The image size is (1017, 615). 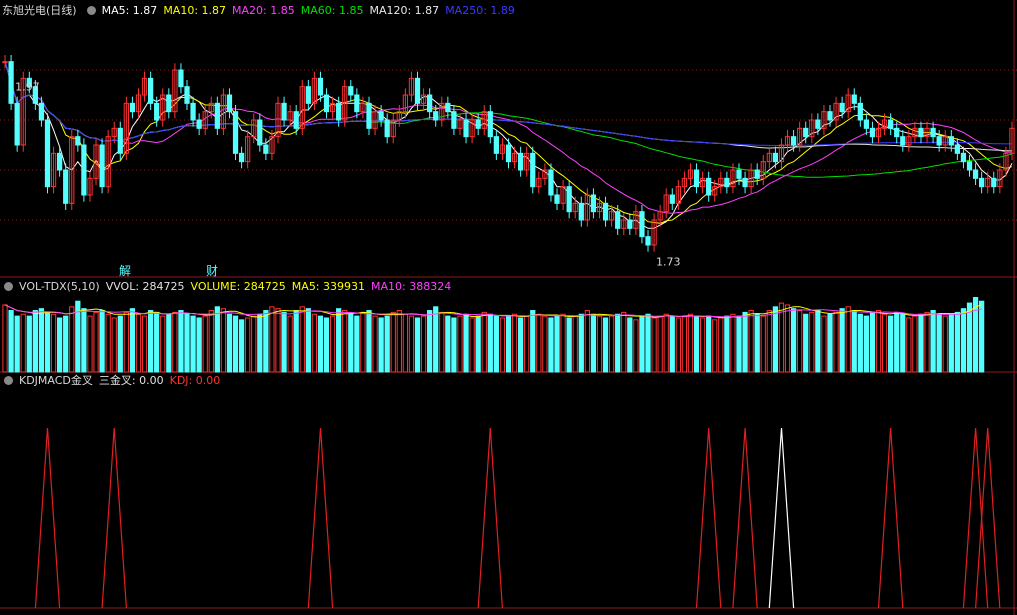 I want to click on event-marker-2: 财, so click(x=212, y=271).